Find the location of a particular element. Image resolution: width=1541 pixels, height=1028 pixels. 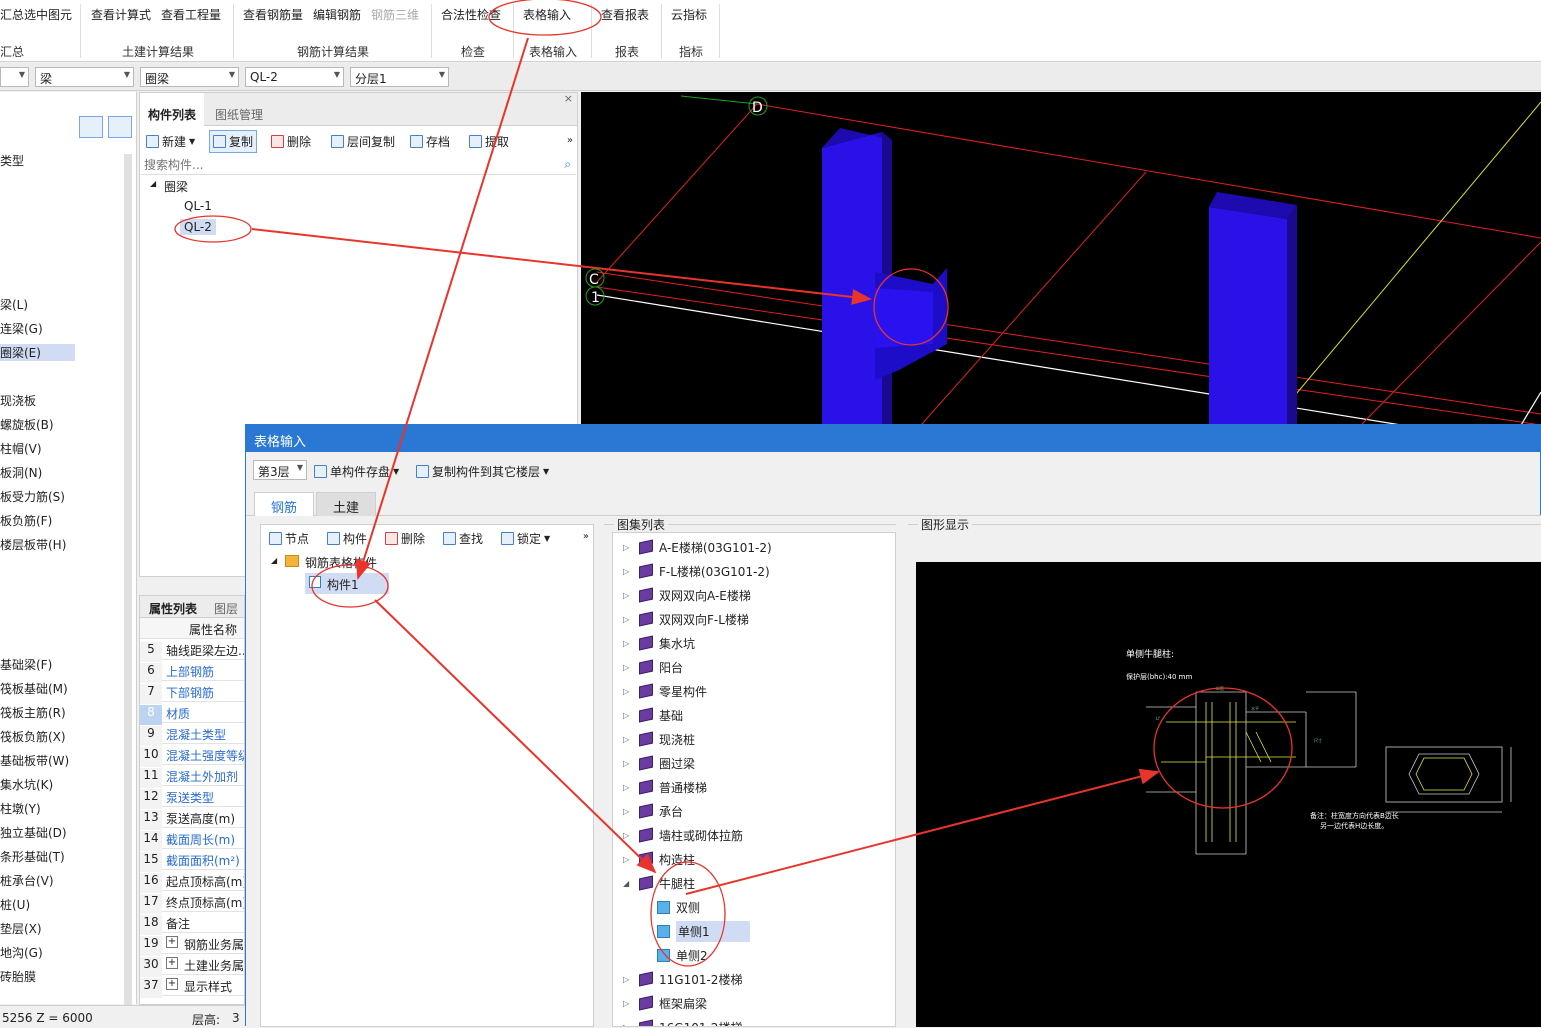

tree-item-ql1: QL-1 is located at coordinates (198, 206).